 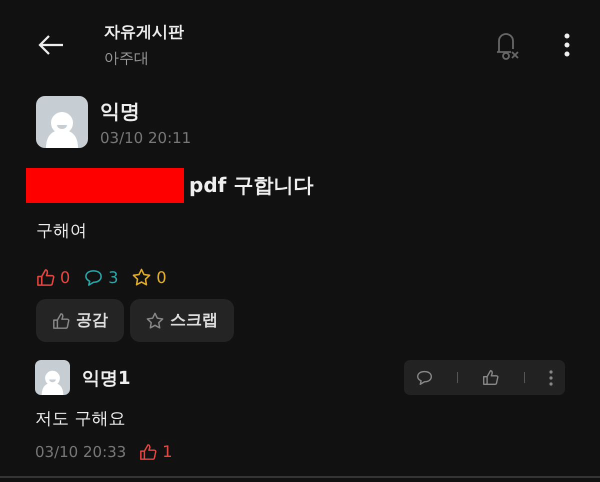 What do you see at coordinates (182, 320) in the screenshot?
I see `scrap-button: 스크랩` at bounding box center [182, 320].